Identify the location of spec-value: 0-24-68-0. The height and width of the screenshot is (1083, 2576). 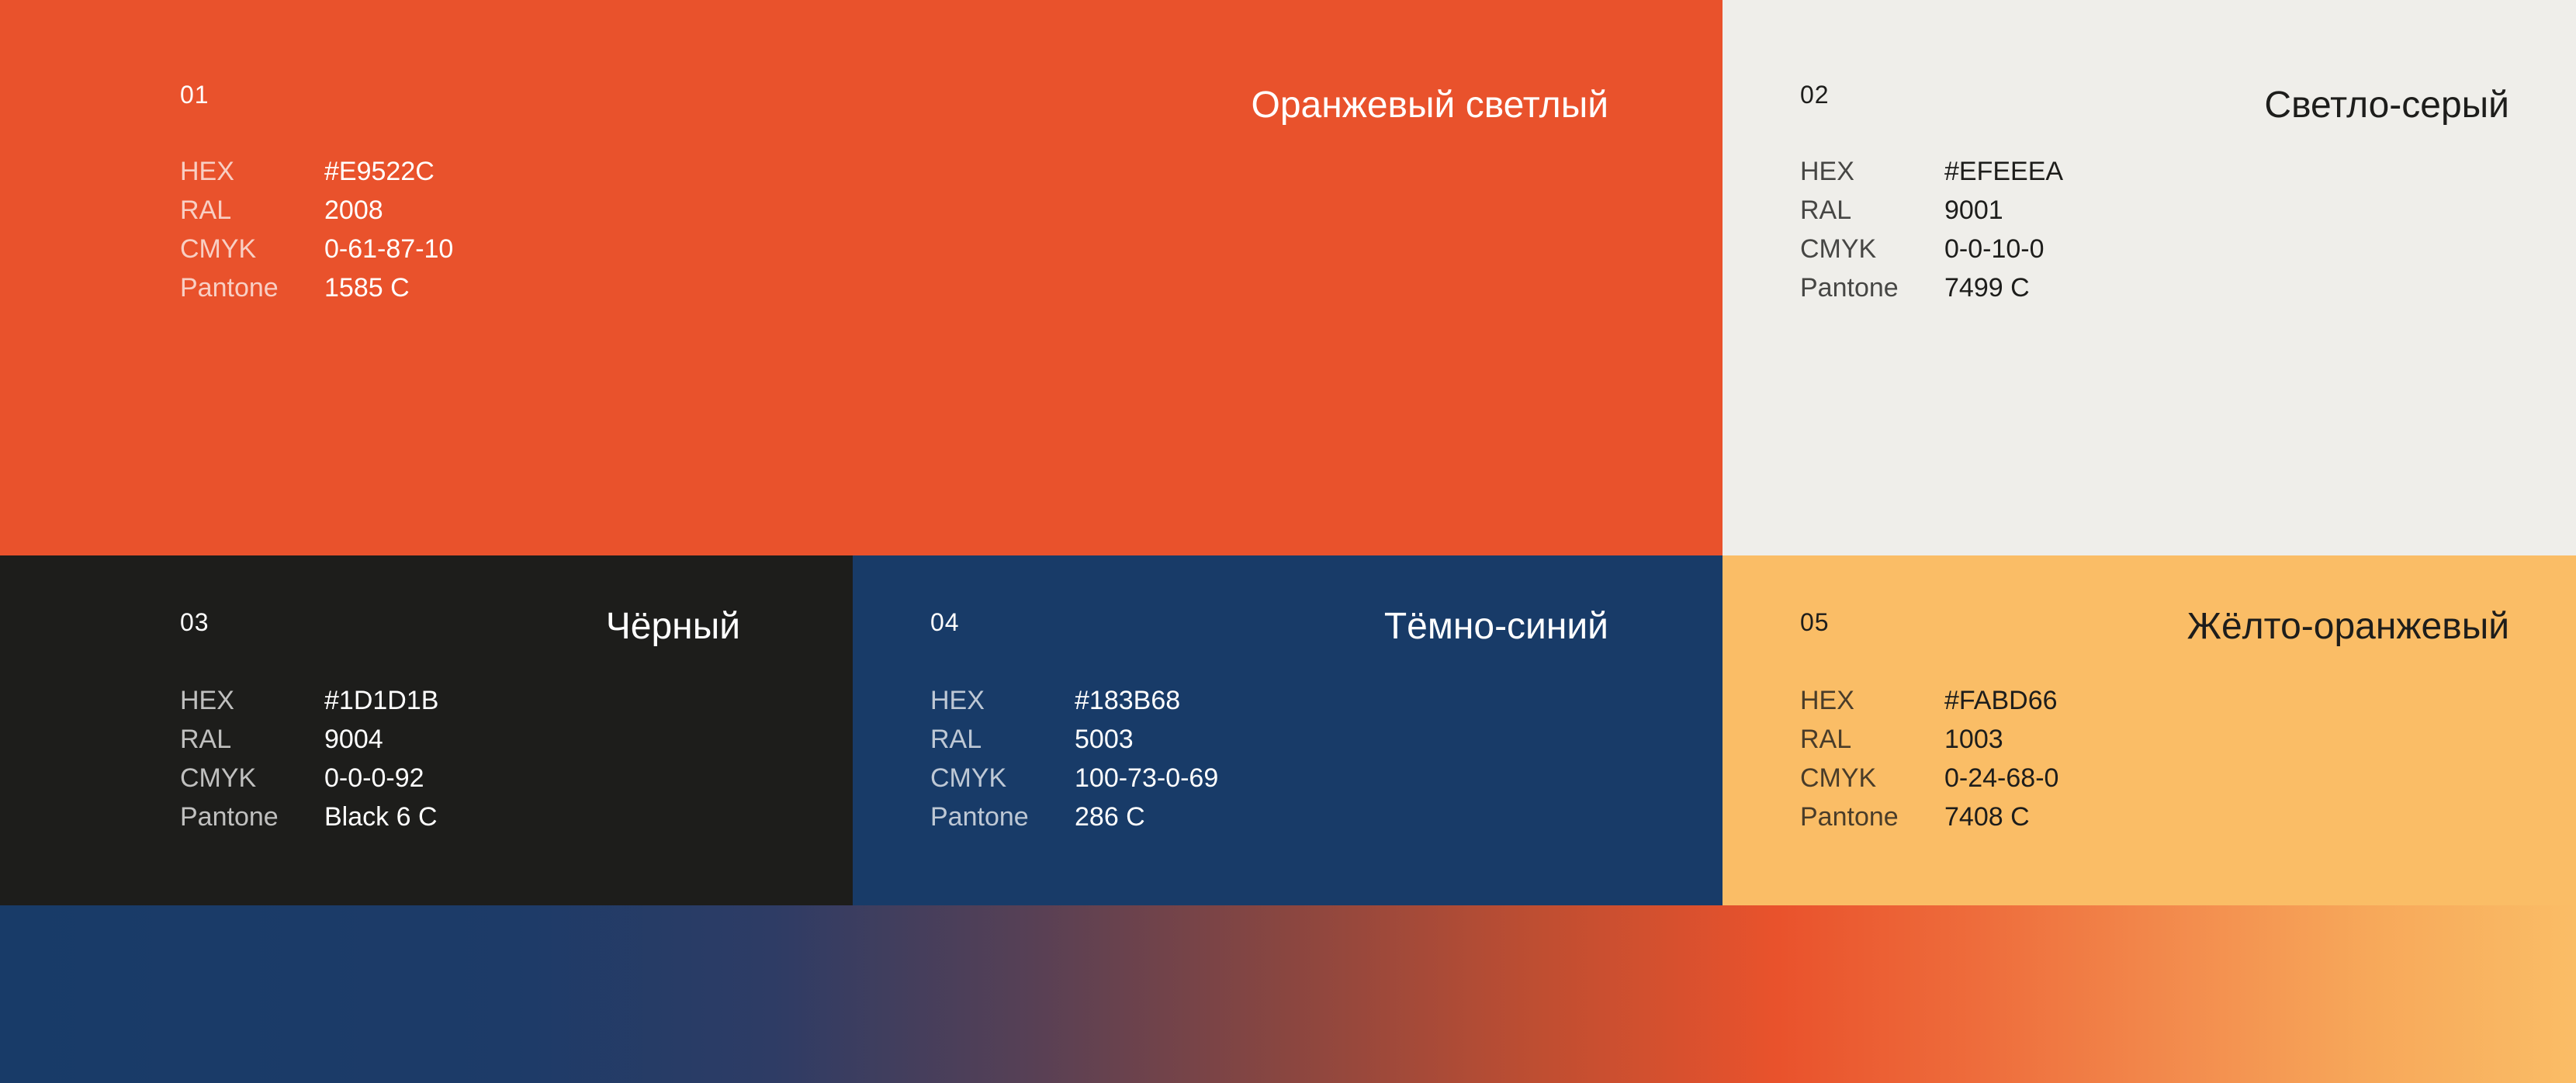
(2001, 778).